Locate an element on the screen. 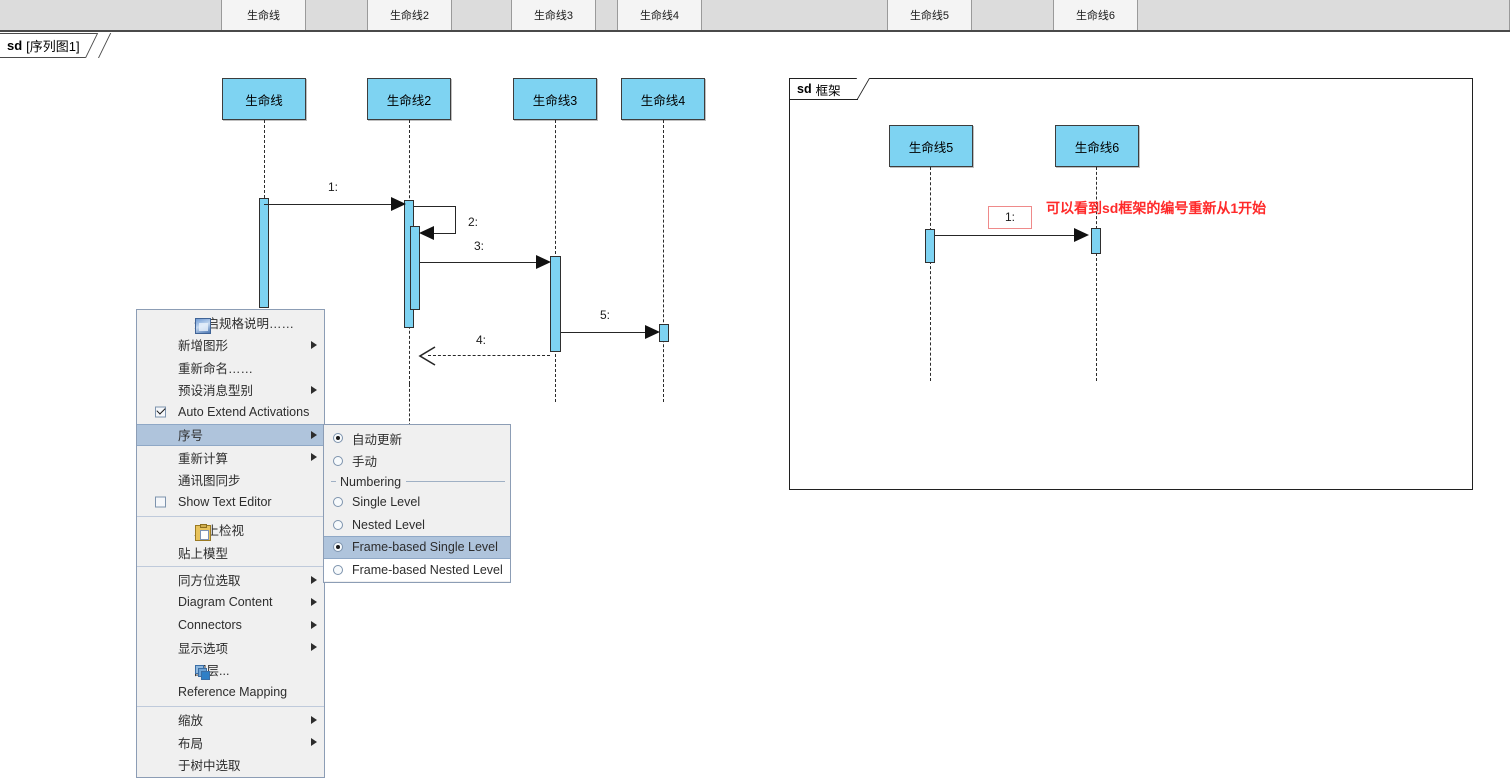 The width and height of the screenshot is (1510, 778). column-header-生命线: 生命线 is located at coordinates (264, 15).